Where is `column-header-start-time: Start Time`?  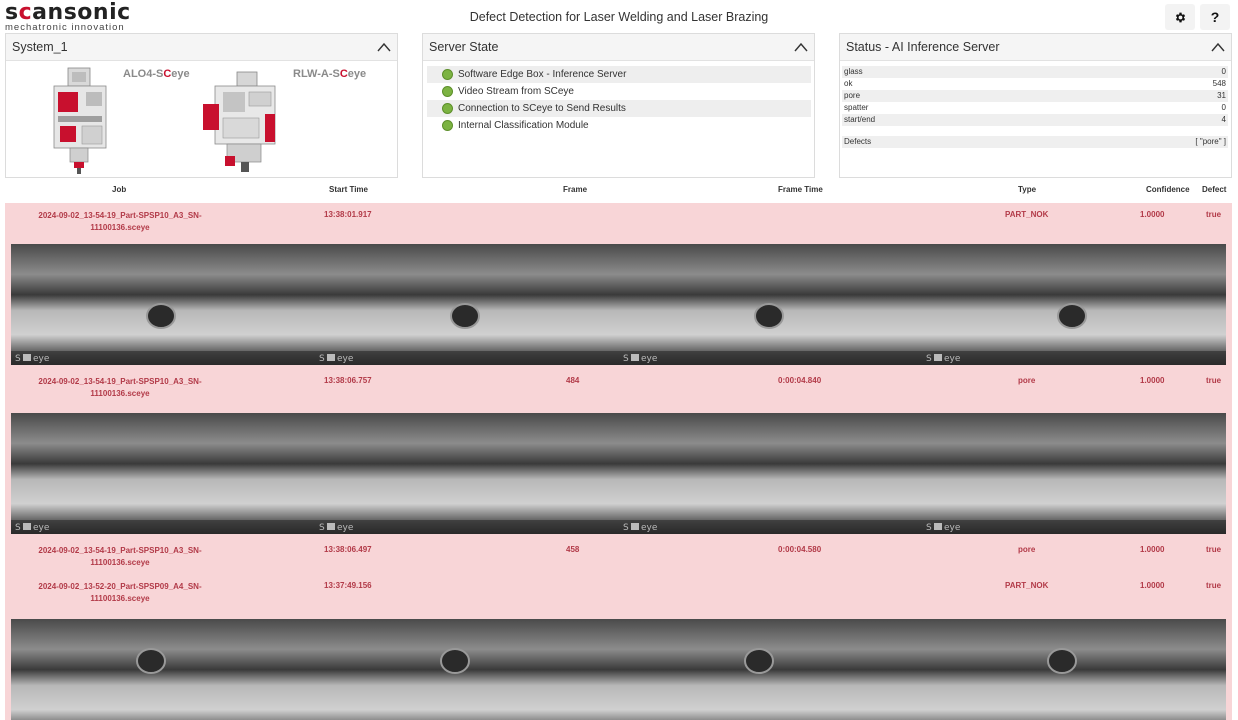
column-header-start-time: Start Time is located at coordinates (348, 189).